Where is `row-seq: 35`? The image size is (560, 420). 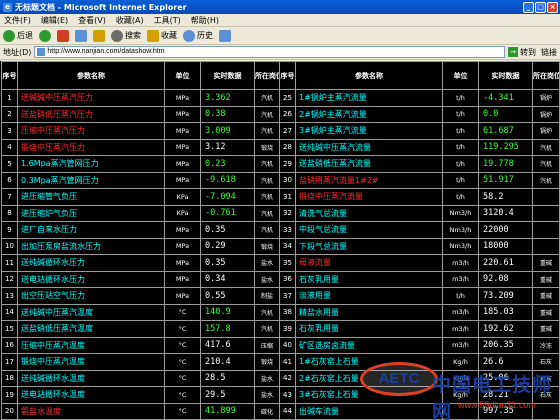 row-seq: 35 is located at coordinates (287, 263).